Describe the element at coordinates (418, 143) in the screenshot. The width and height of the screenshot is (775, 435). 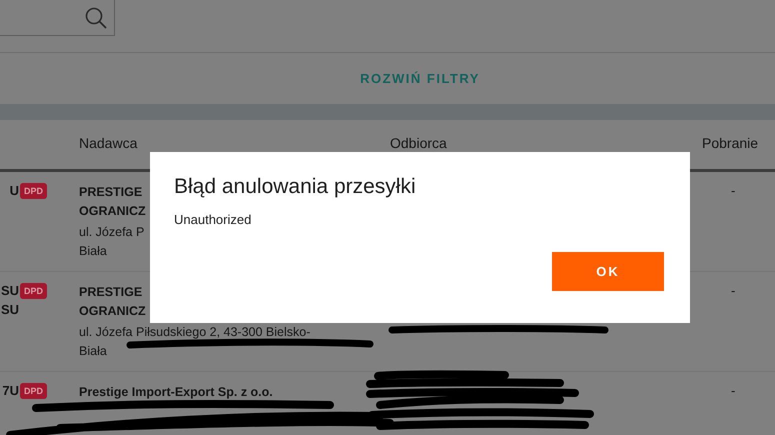
I see `column-header: Odbiorca` at that location.